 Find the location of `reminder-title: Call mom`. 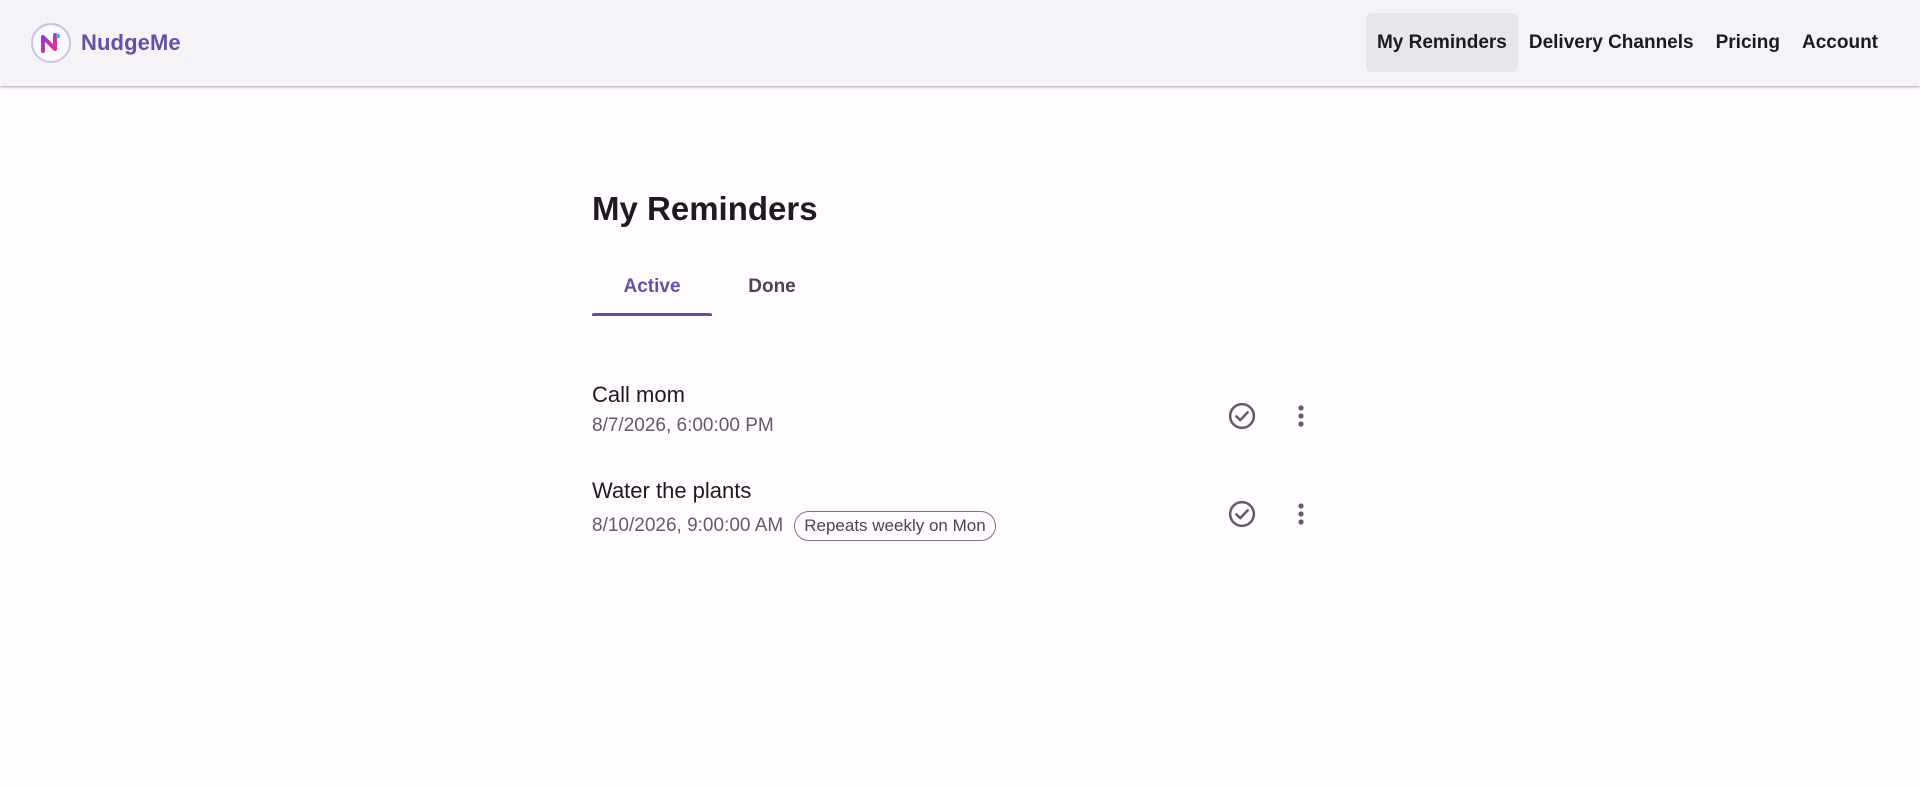

reminder-title: Call mom is located at coordinates (638, 394).